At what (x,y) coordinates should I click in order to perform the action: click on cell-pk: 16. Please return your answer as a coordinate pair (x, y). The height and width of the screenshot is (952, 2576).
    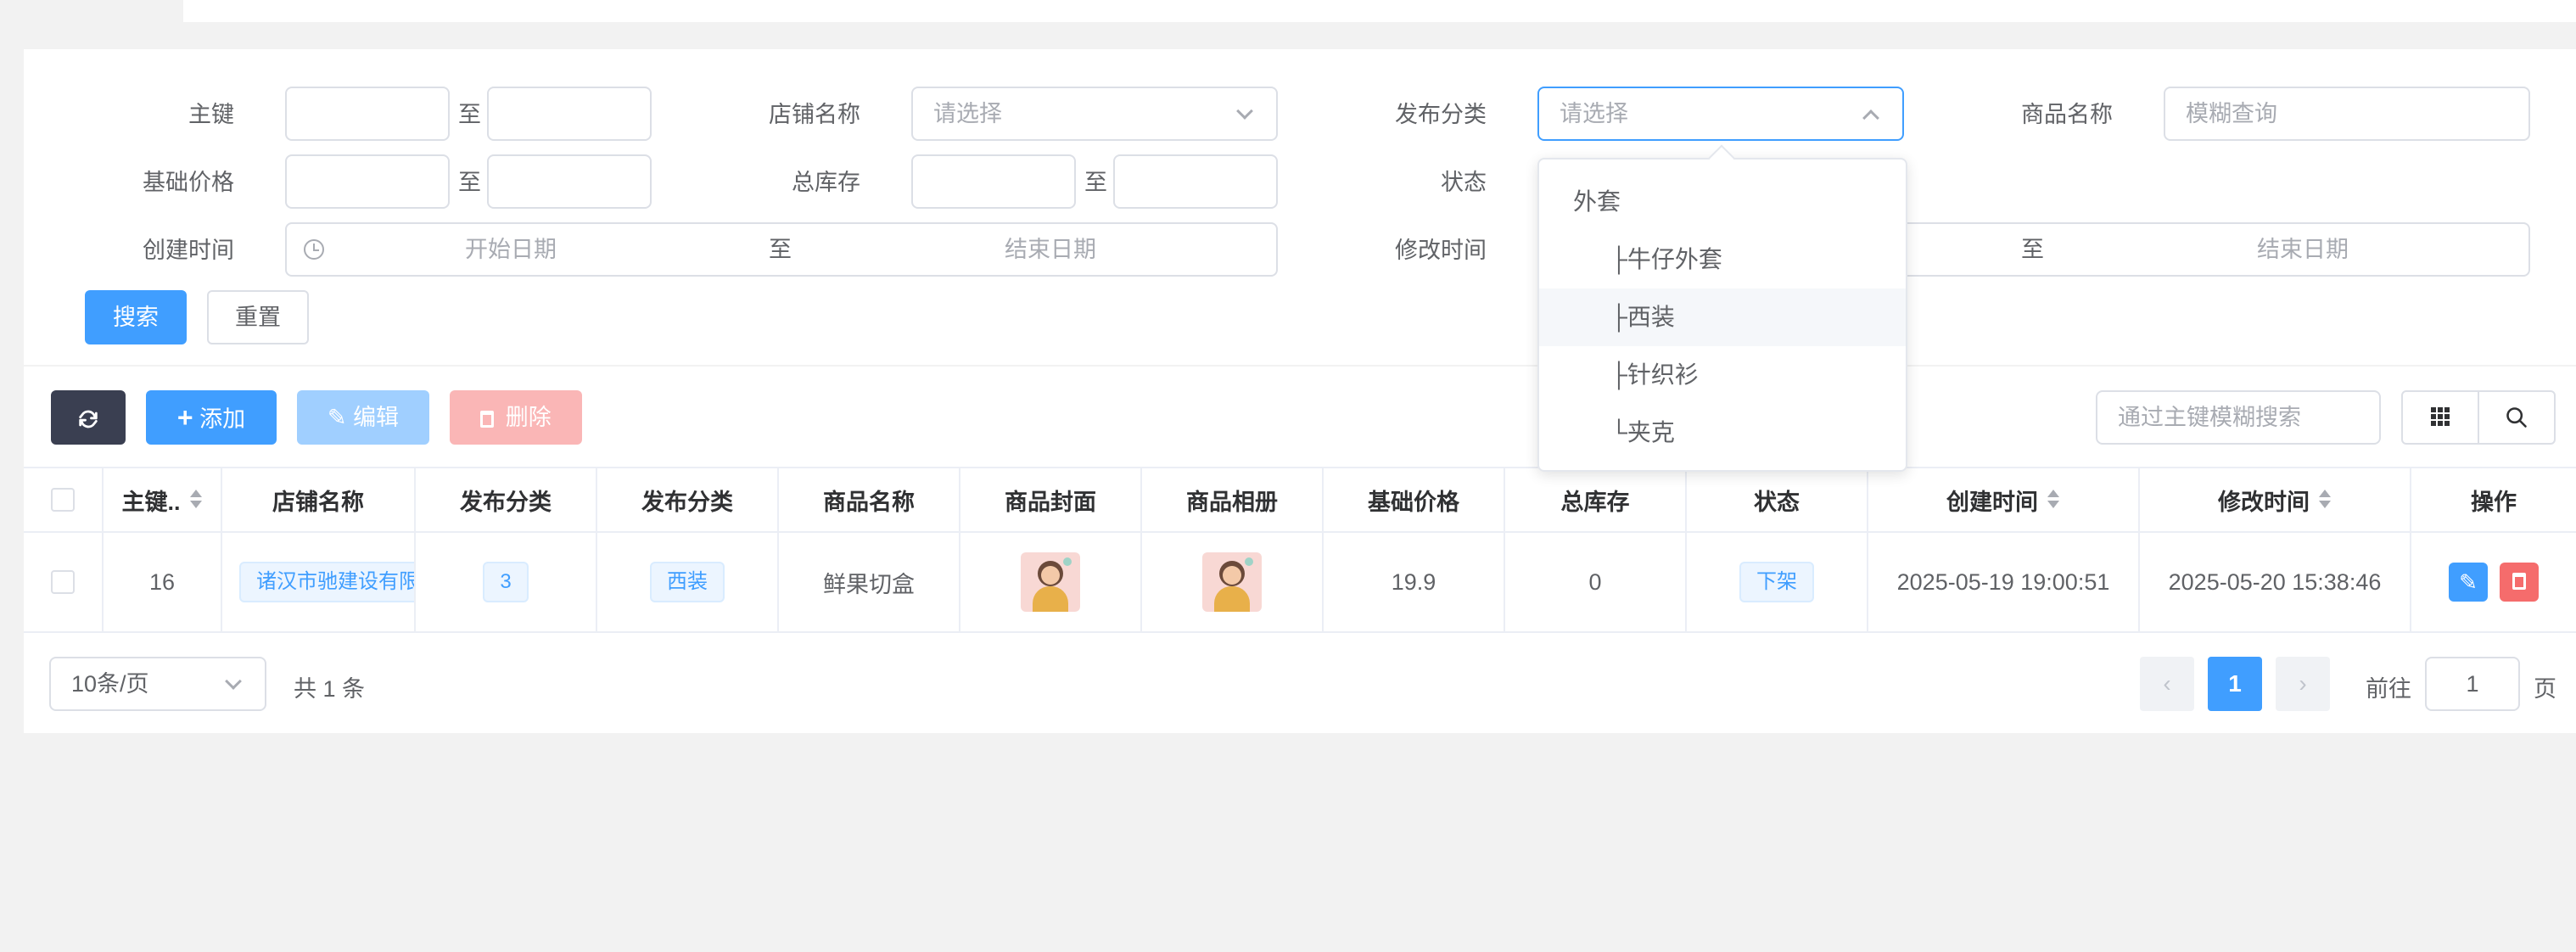
    Looking at the image, I should click on (163, 582).